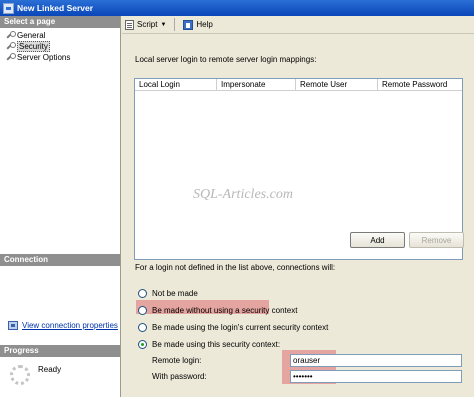  I want to click on column-header-remote-password: Remote Password, so click(420, 84).